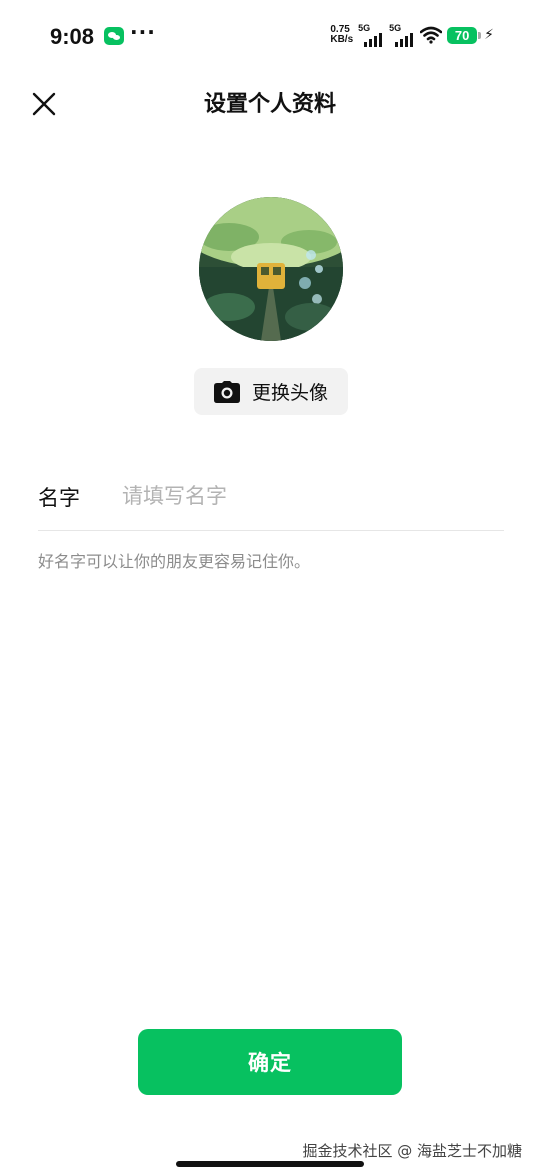 Image resolution: width=540 pixels, height=1176 pixels. I want to click on avatar, so click(271, 269).